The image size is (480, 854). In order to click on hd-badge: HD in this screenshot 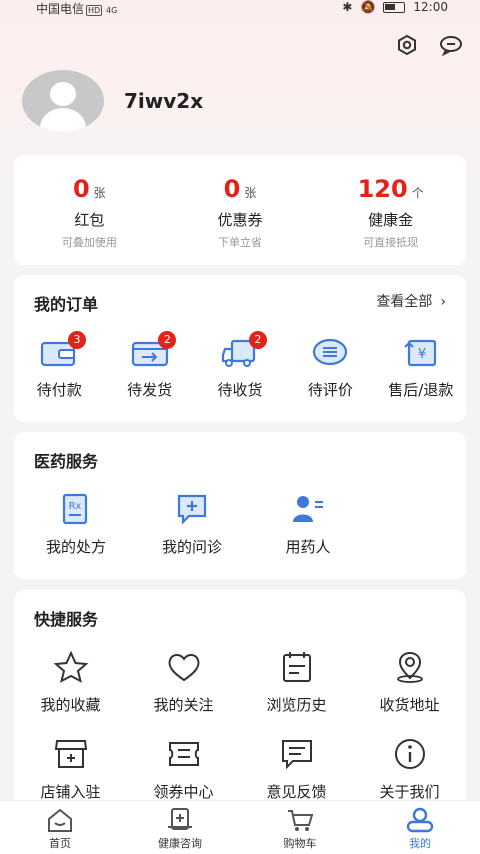, I will do `click(94, 10)`.